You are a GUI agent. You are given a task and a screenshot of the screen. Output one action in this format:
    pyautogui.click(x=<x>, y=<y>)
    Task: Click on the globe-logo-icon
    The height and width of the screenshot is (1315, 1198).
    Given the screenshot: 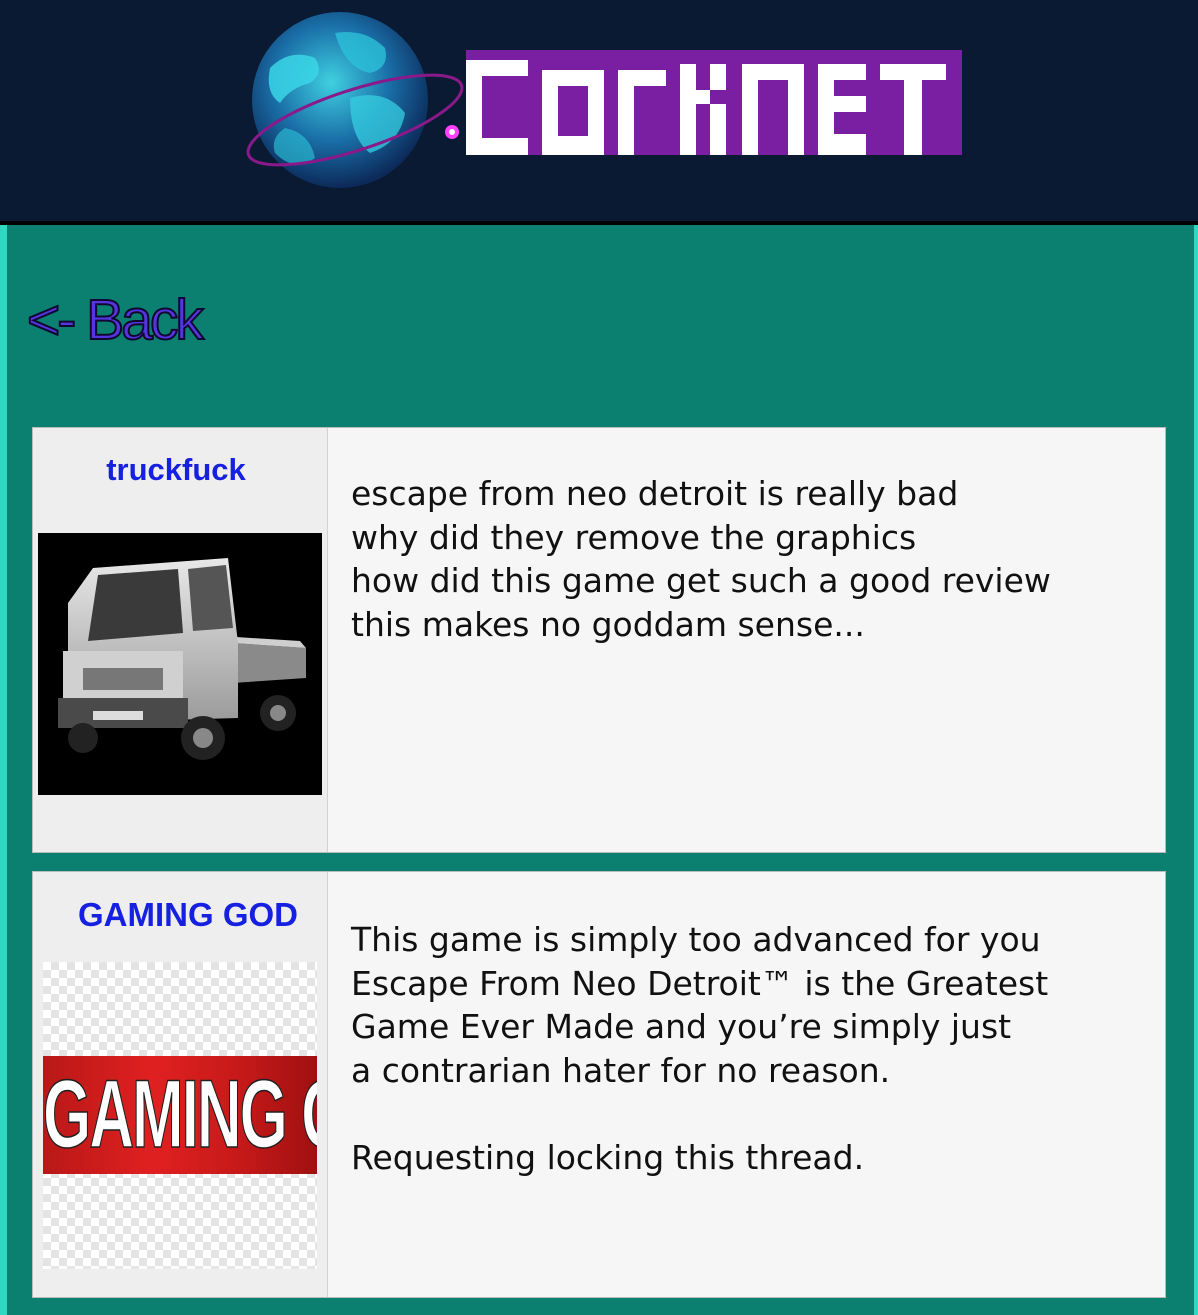 What is the action you would take?
    pyautogui.click(x=355, y=100)
    